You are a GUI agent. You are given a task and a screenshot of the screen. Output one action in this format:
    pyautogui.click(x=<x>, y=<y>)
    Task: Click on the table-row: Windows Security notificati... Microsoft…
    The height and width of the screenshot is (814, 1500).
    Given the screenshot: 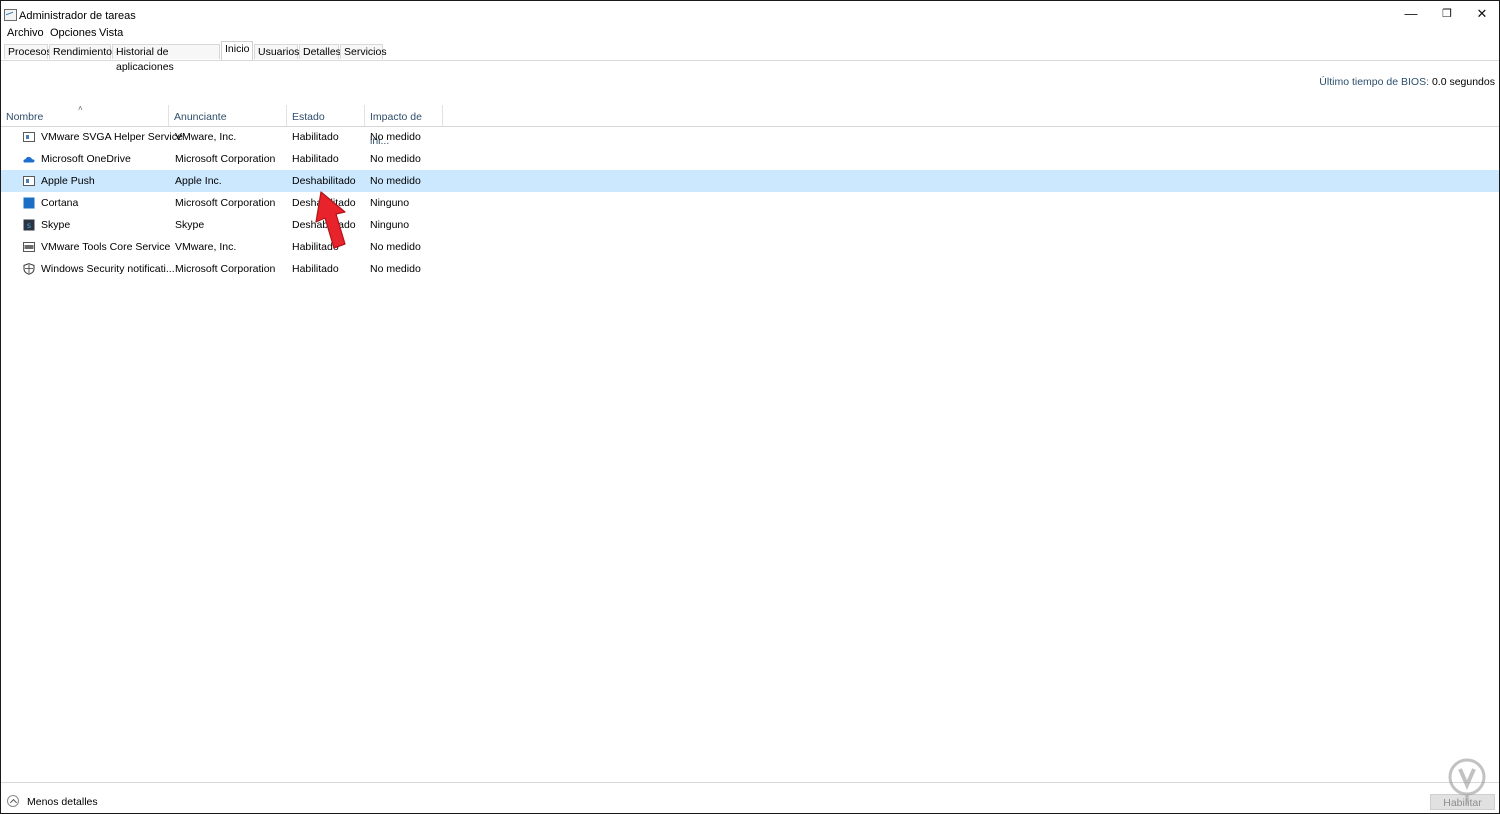 What is the action you would take?
    pyautogui.click(x=750, y=269)
    